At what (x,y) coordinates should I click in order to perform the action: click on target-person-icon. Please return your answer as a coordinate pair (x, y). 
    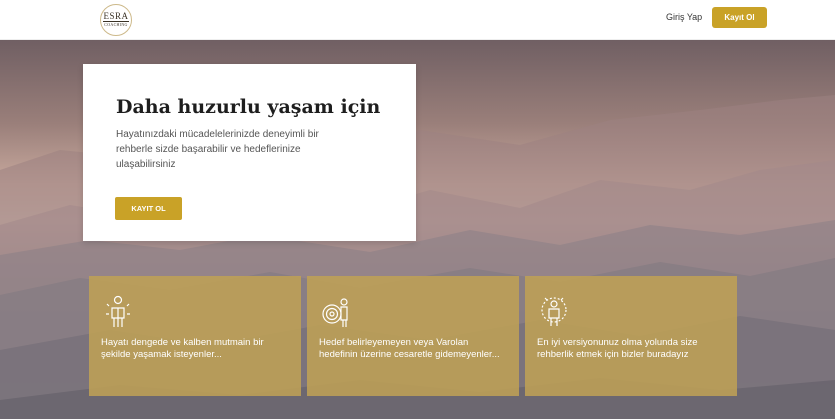
    Looking at the image, I should click on (335, 312).